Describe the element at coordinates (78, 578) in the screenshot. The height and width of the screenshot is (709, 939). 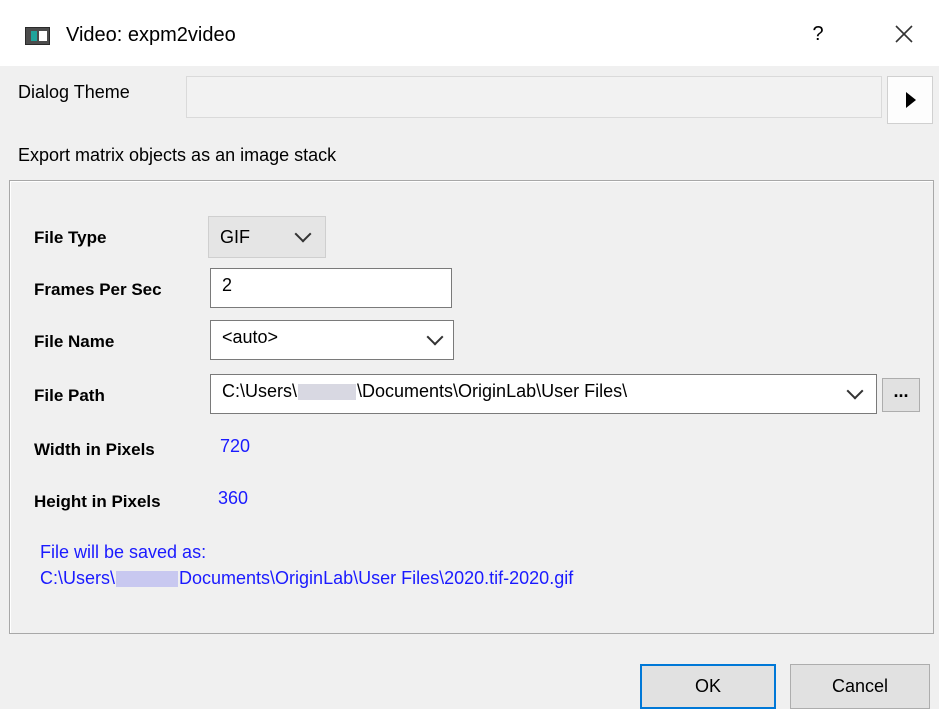
I see `save-path-prefix: C:\Users\` at that location.